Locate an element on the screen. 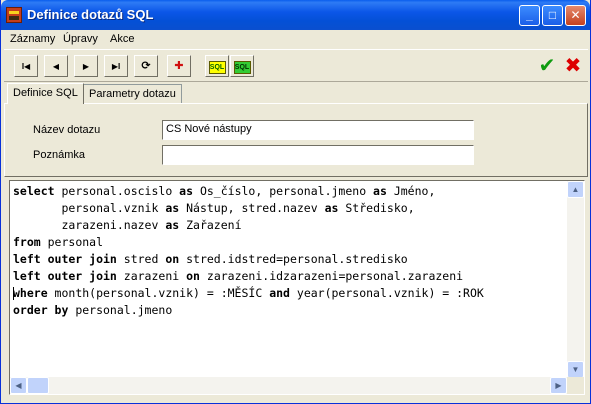 The image size is (591, 404). query-name-input: CS Nové nástupy is located at coordinates (318, 130).